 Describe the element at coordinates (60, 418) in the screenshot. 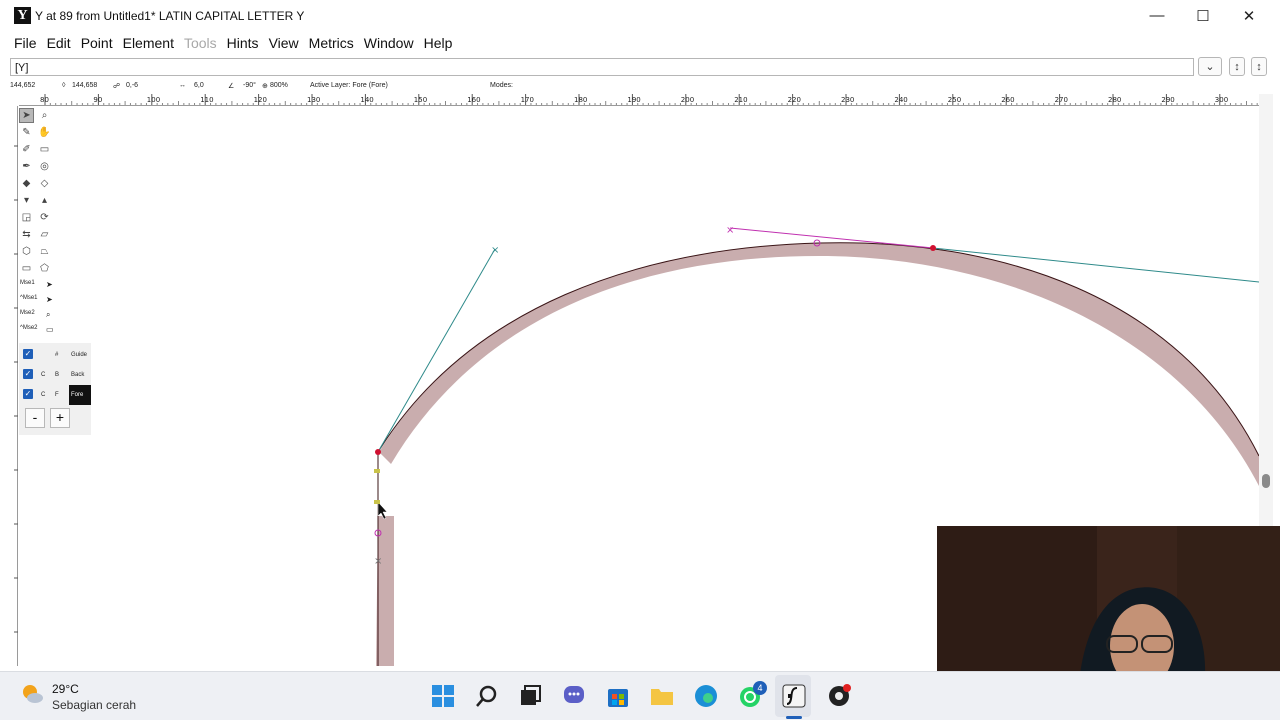

I see `add-layer-button: +` at that location.